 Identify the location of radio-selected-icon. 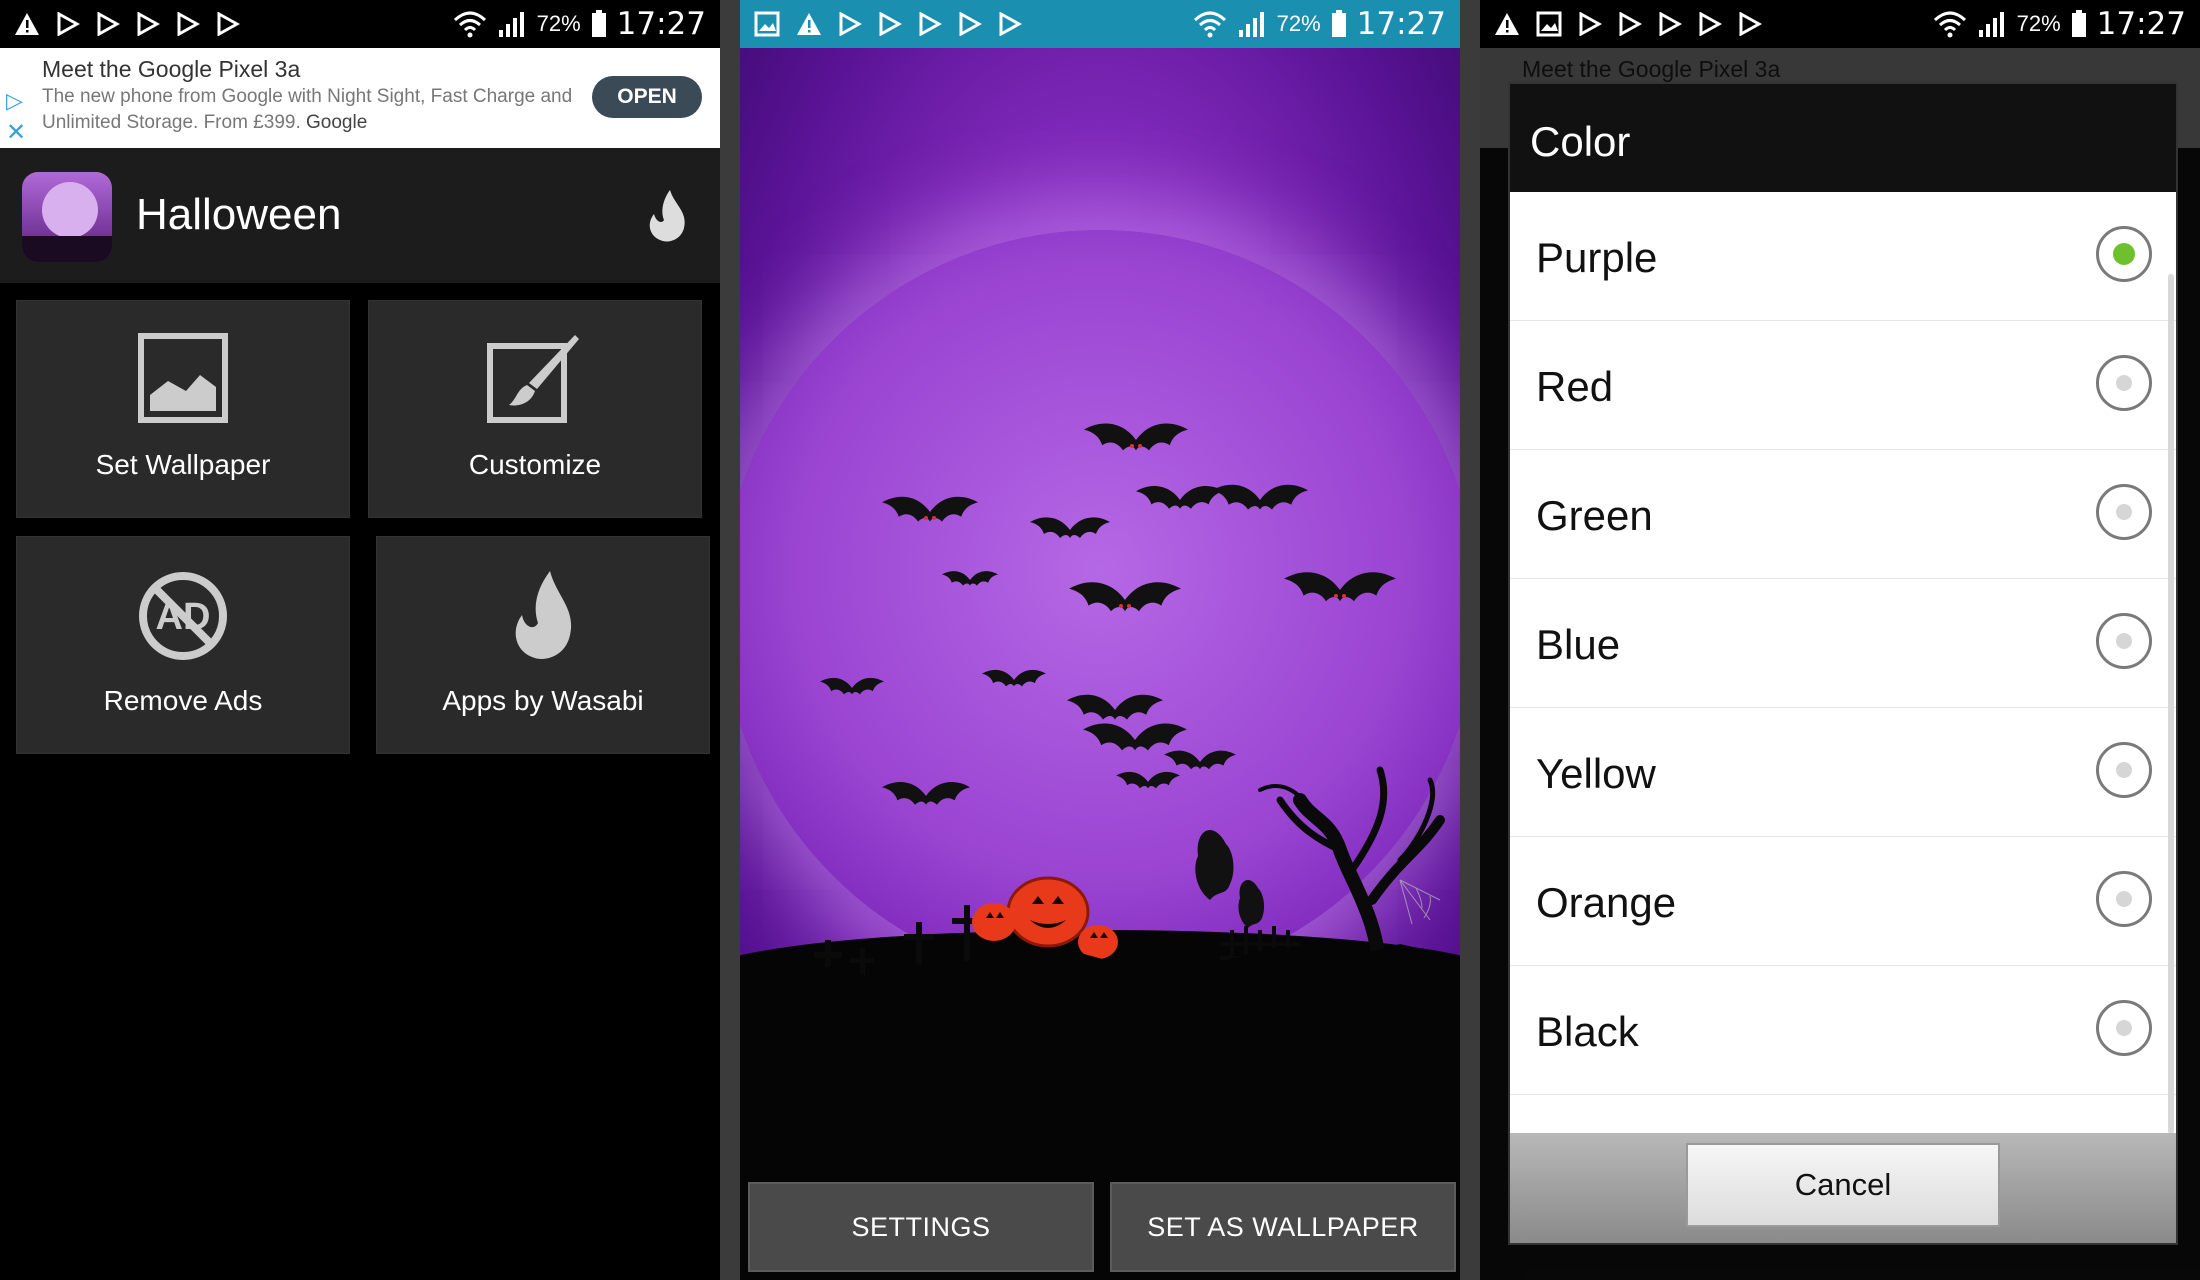
(2124, 254).